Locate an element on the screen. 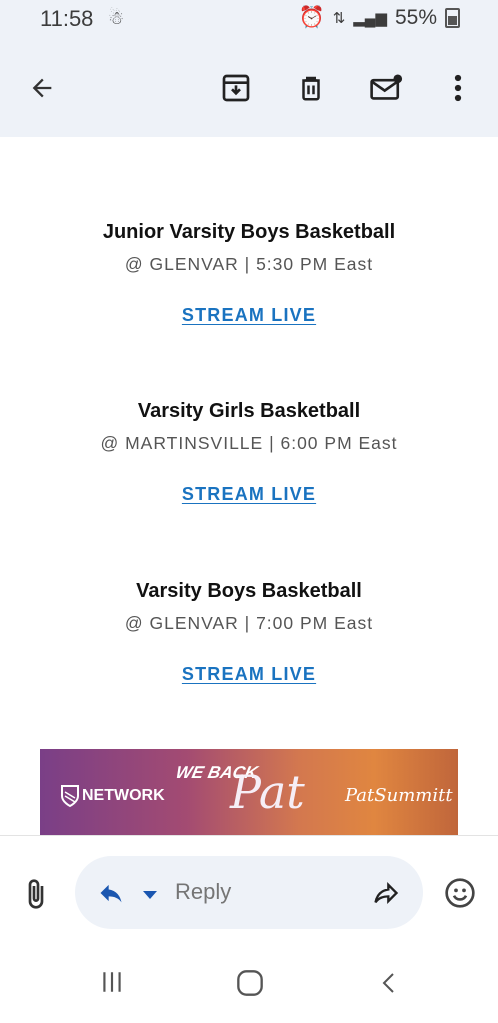  promo-banner: NETWORK WE BACK Pat PatSummitt is located at coordinates (249, 792).